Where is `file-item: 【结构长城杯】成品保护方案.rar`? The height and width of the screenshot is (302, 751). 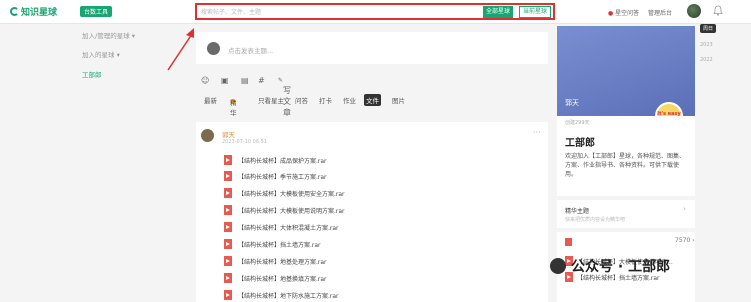 file-item: 【结构长城杯】成品保护方案.rar is located at coordinates (275, 160).